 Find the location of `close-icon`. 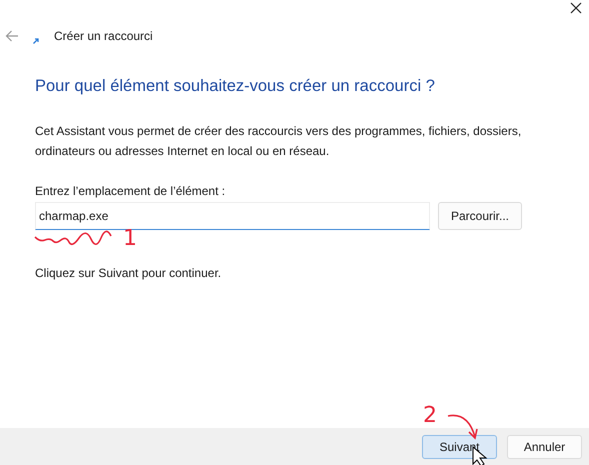

close-icon is located at coordinates (576, 8).